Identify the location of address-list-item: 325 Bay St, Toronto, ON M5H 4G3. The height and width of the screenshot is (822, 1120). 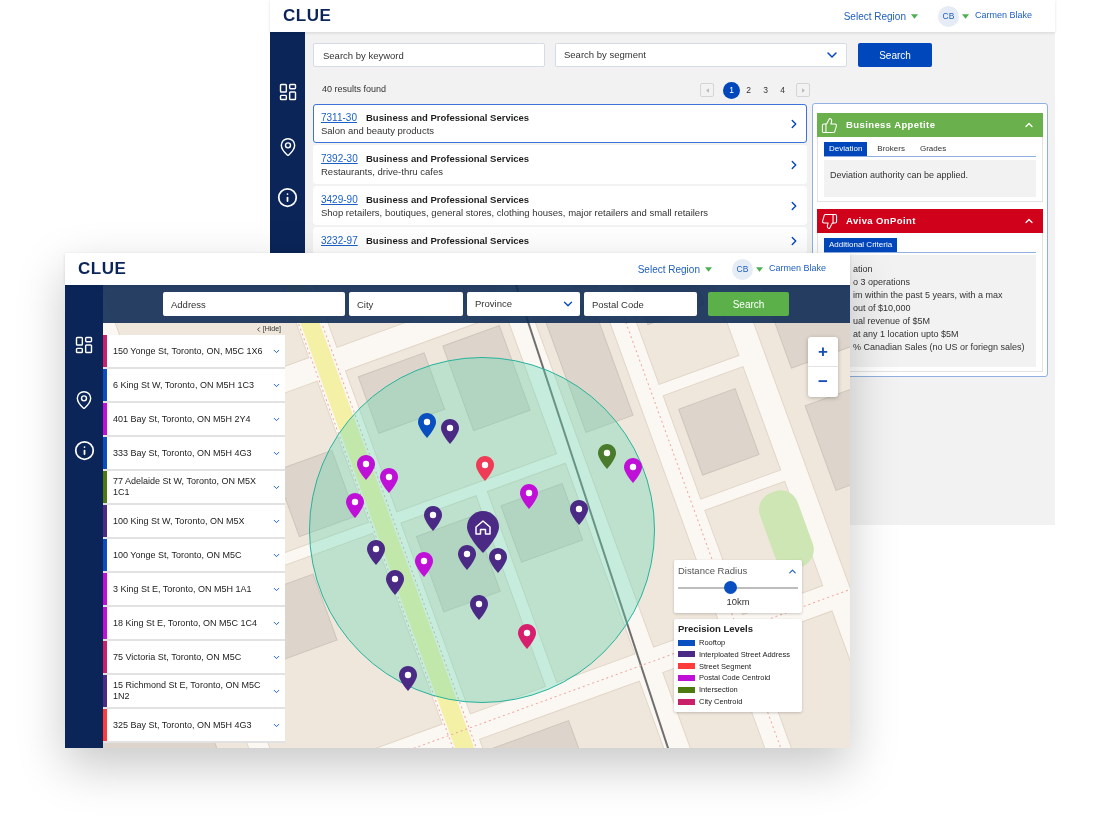
(194, 726).